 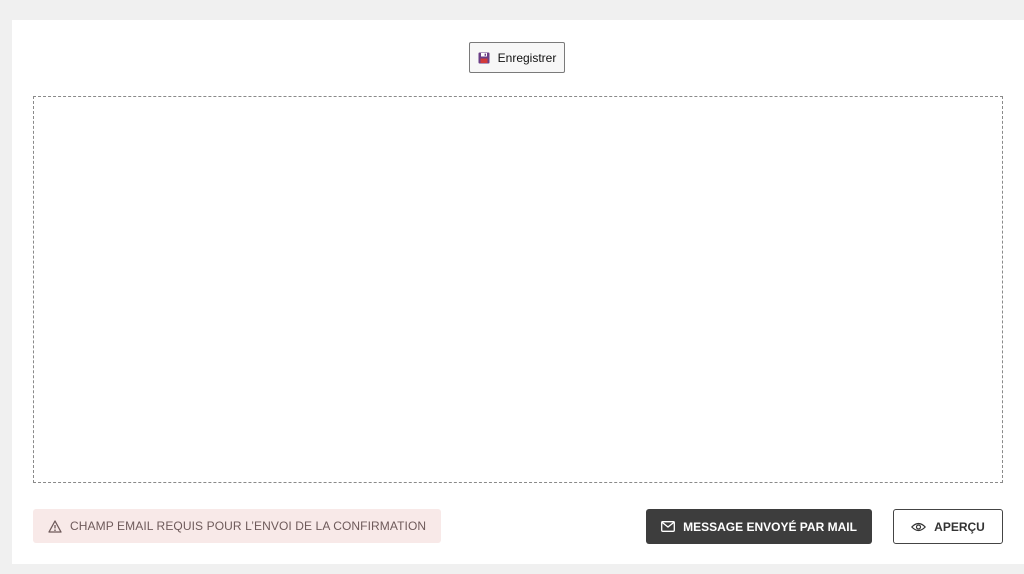 I want to click on message-sent-by-mail-button: MESSAGE ENVOYÉ PAR MAIL, so click(x=759, y=526).